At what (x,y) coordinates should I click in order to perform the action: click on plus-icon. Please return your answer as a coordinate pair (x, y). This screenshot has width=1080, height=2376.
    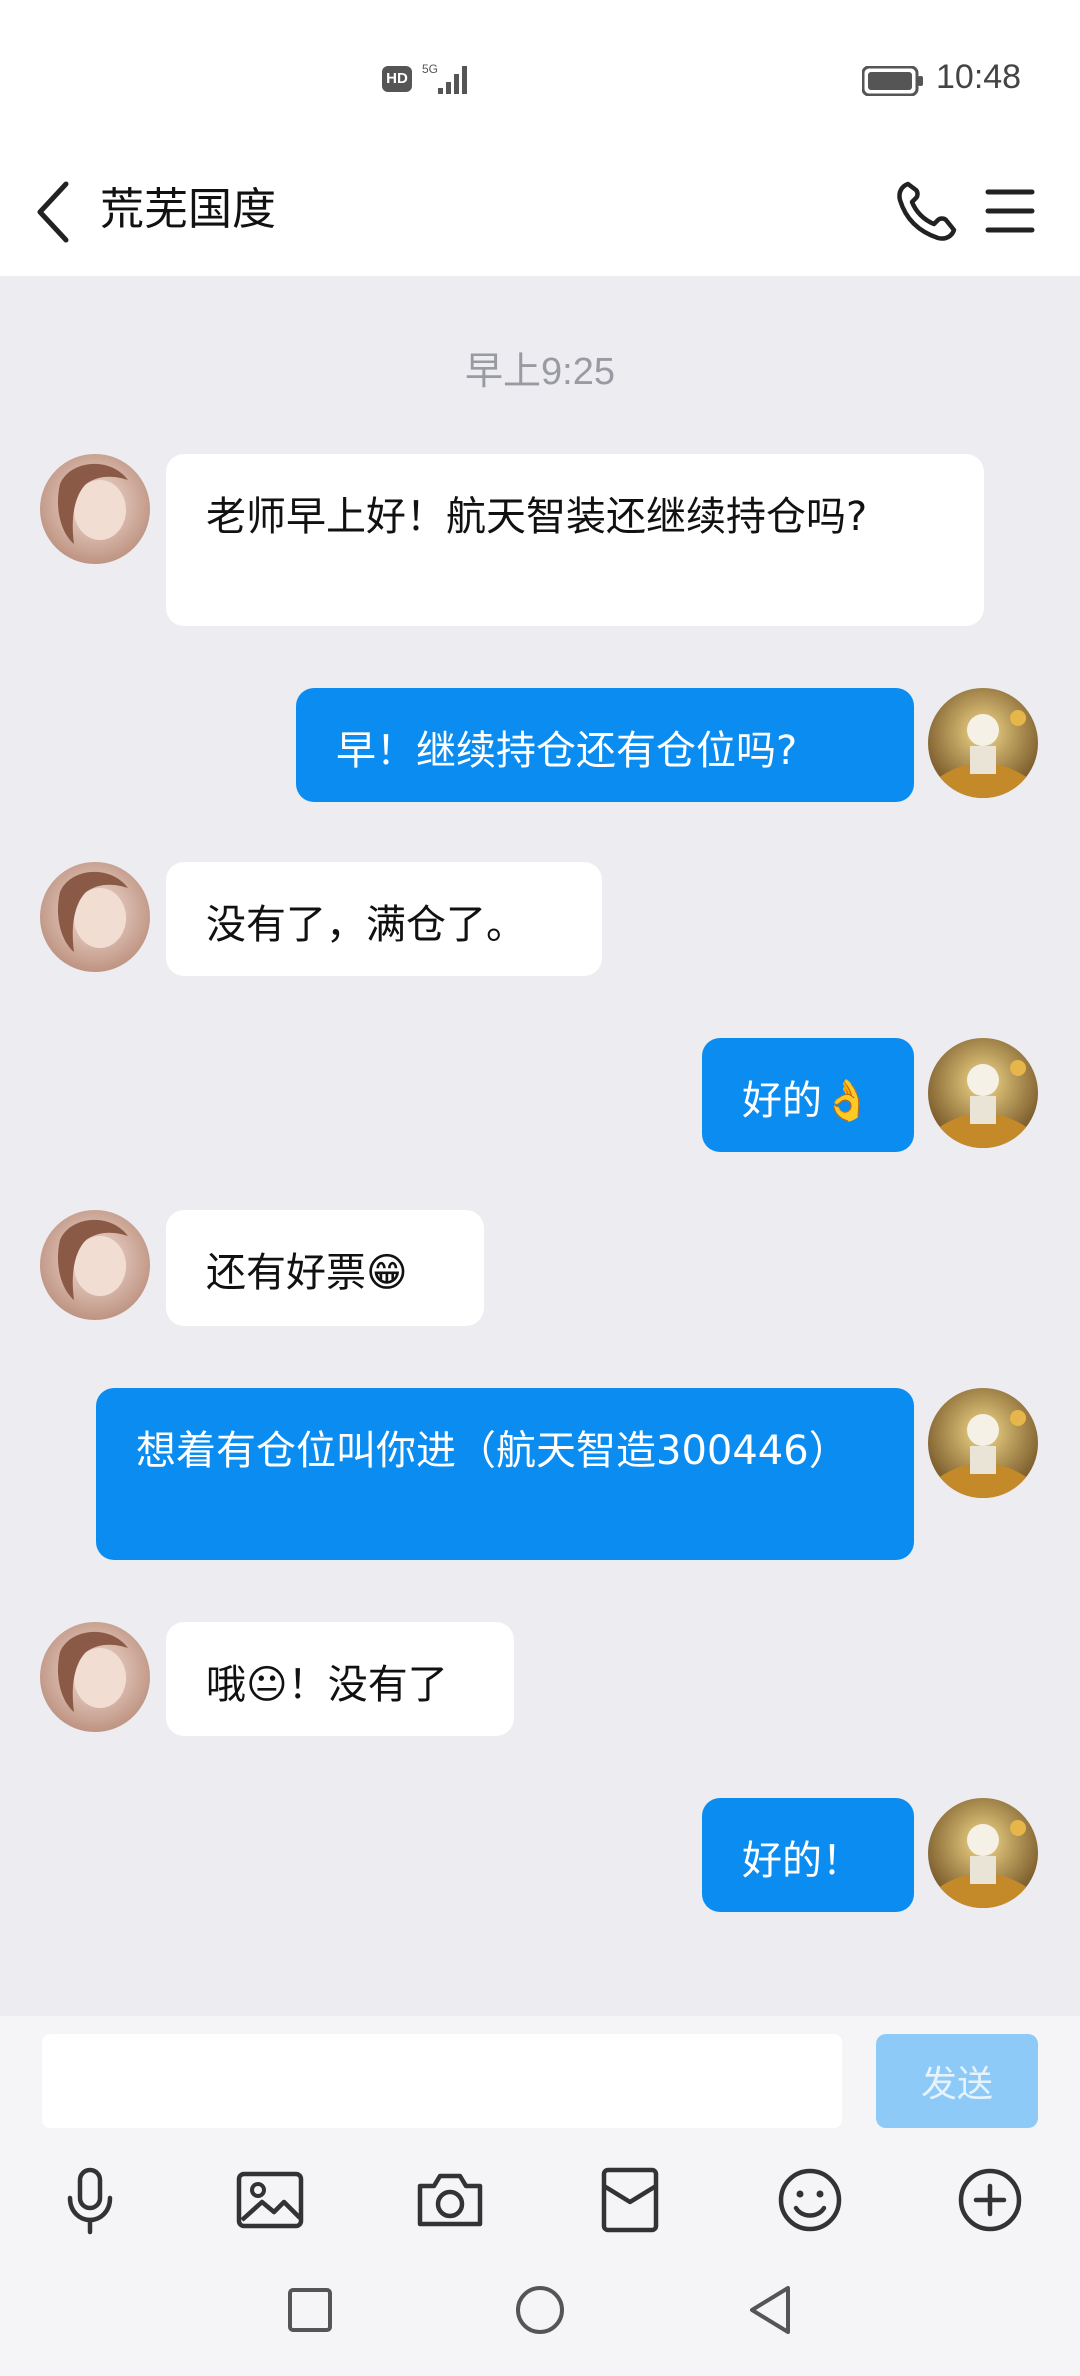
    Looking at the image, I should click on (990, 2200).